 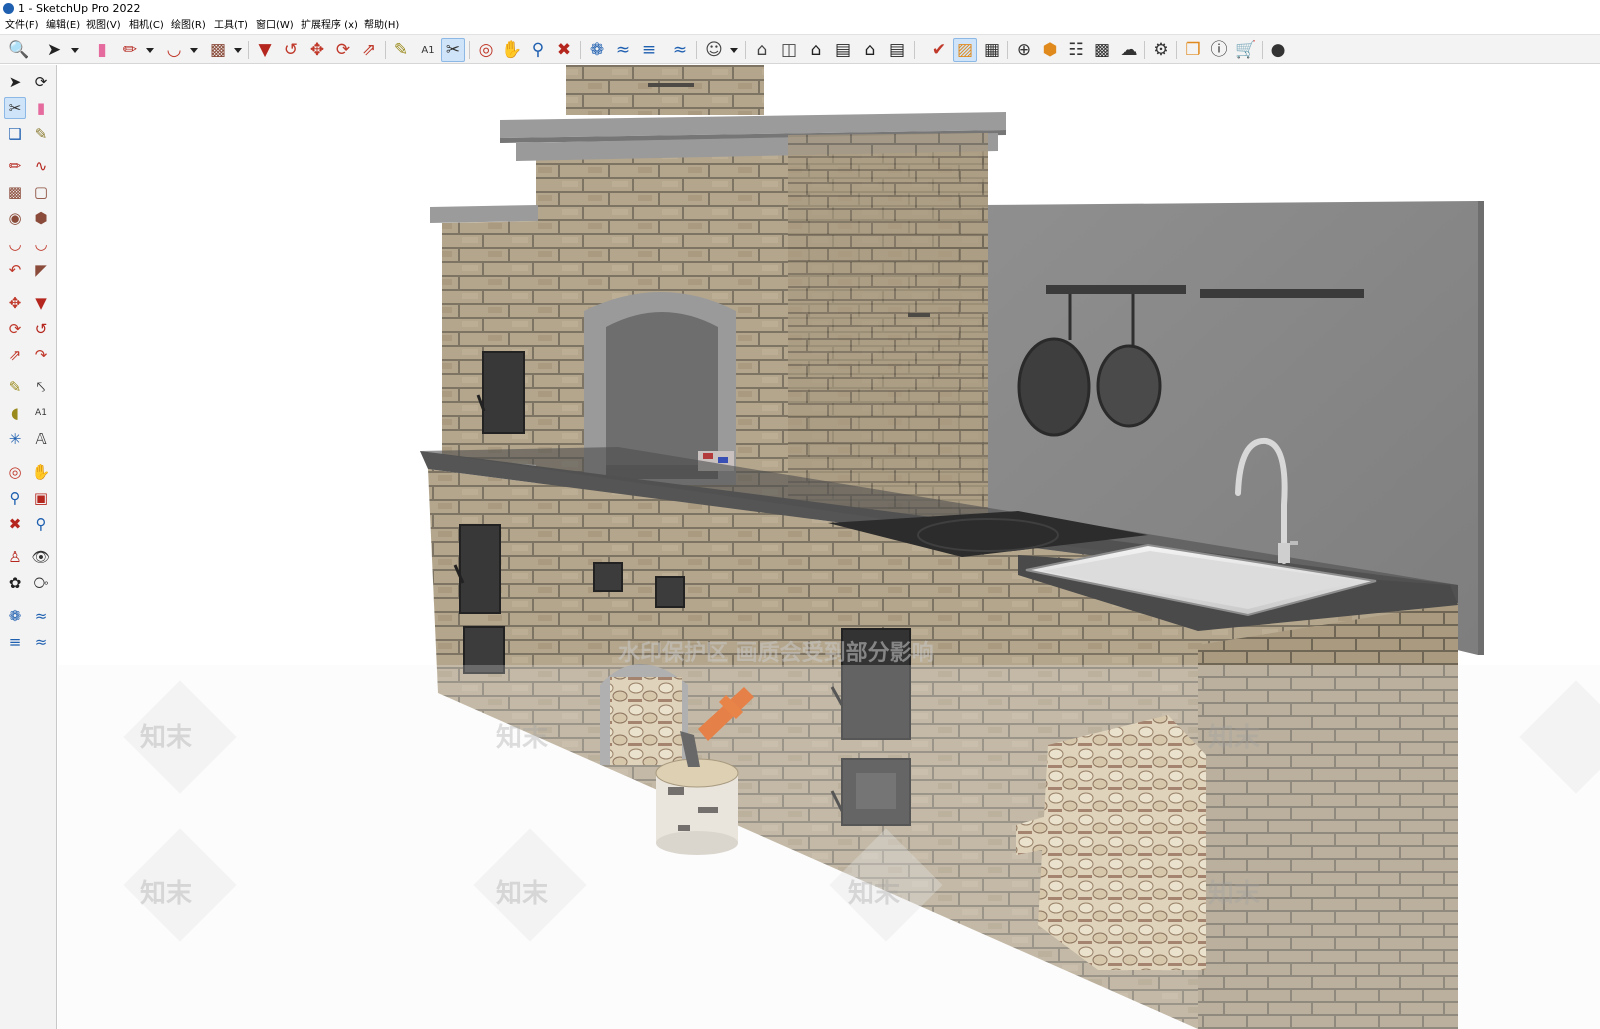 What do you see at coordinates (1161, 50) in the screenshot?
I see `extension-manager-icon: ⚙` at bounding box center [1161, 50].